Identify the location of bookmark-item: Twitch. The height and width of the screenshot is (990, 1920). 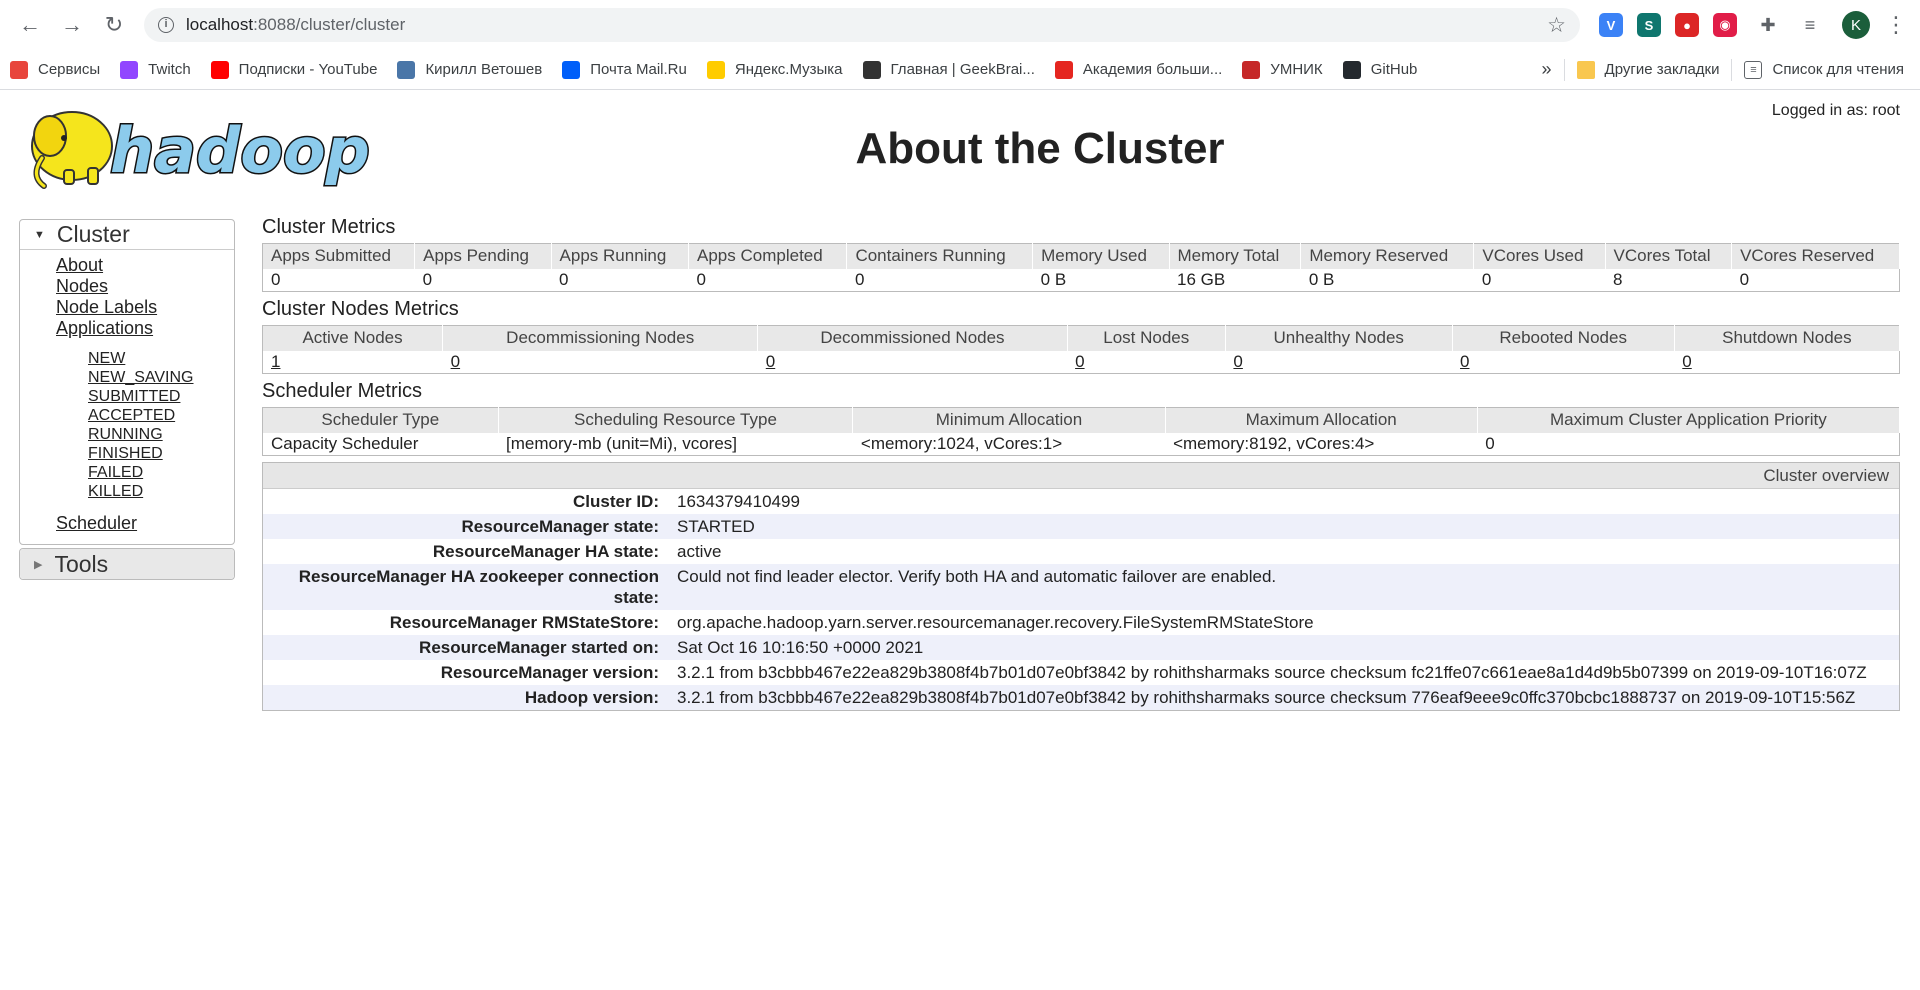
(155, 69).